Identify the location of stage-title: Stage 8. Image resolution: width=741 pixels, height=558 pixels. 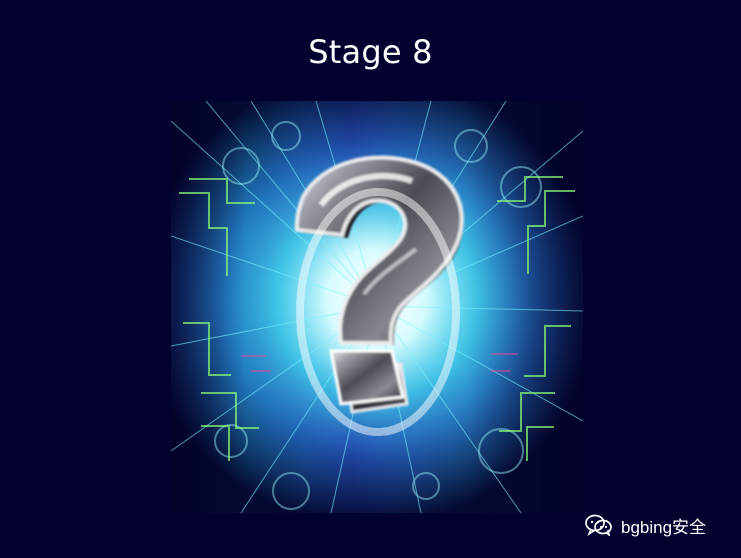
(370, 52).